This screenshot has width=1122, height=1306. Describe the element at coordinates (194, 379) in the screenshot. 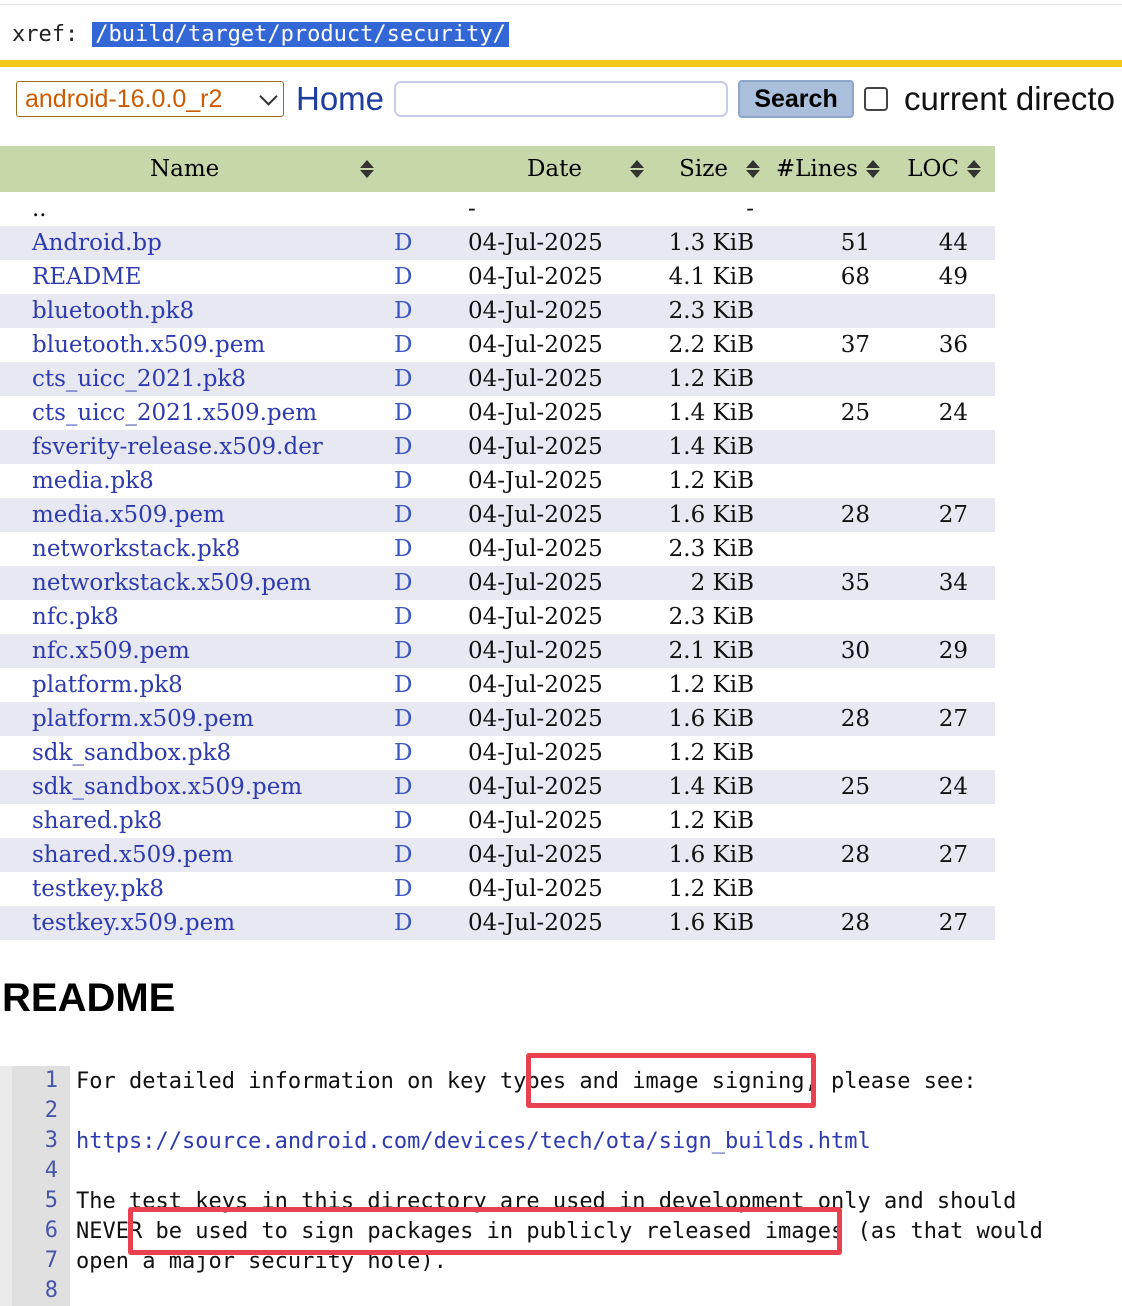

I see `file-name-link: cts_uicc_2021.pk8` at that location.